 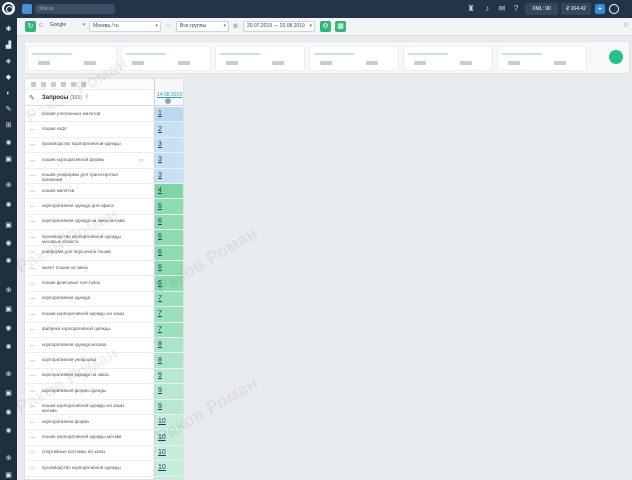 I want to click on table-row: — корпоративная форма 10, so click(x=104, y=423).